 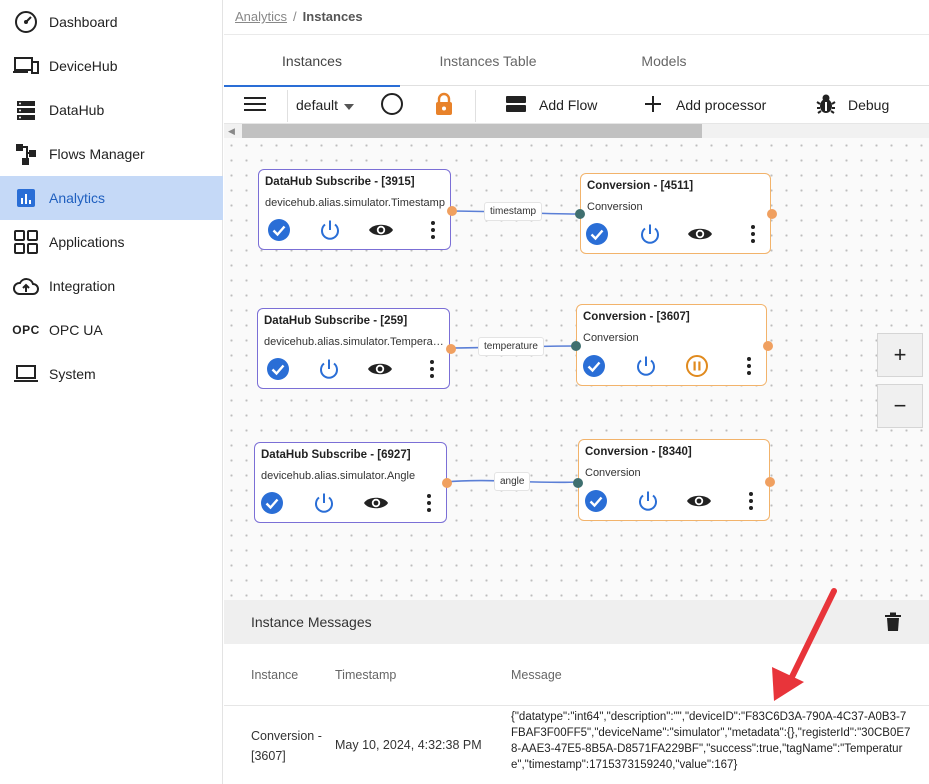 What do you see at coordinates (697, 366) in the screenshot?
I see `pause-circle-icon` at bounding box center [697, 366].